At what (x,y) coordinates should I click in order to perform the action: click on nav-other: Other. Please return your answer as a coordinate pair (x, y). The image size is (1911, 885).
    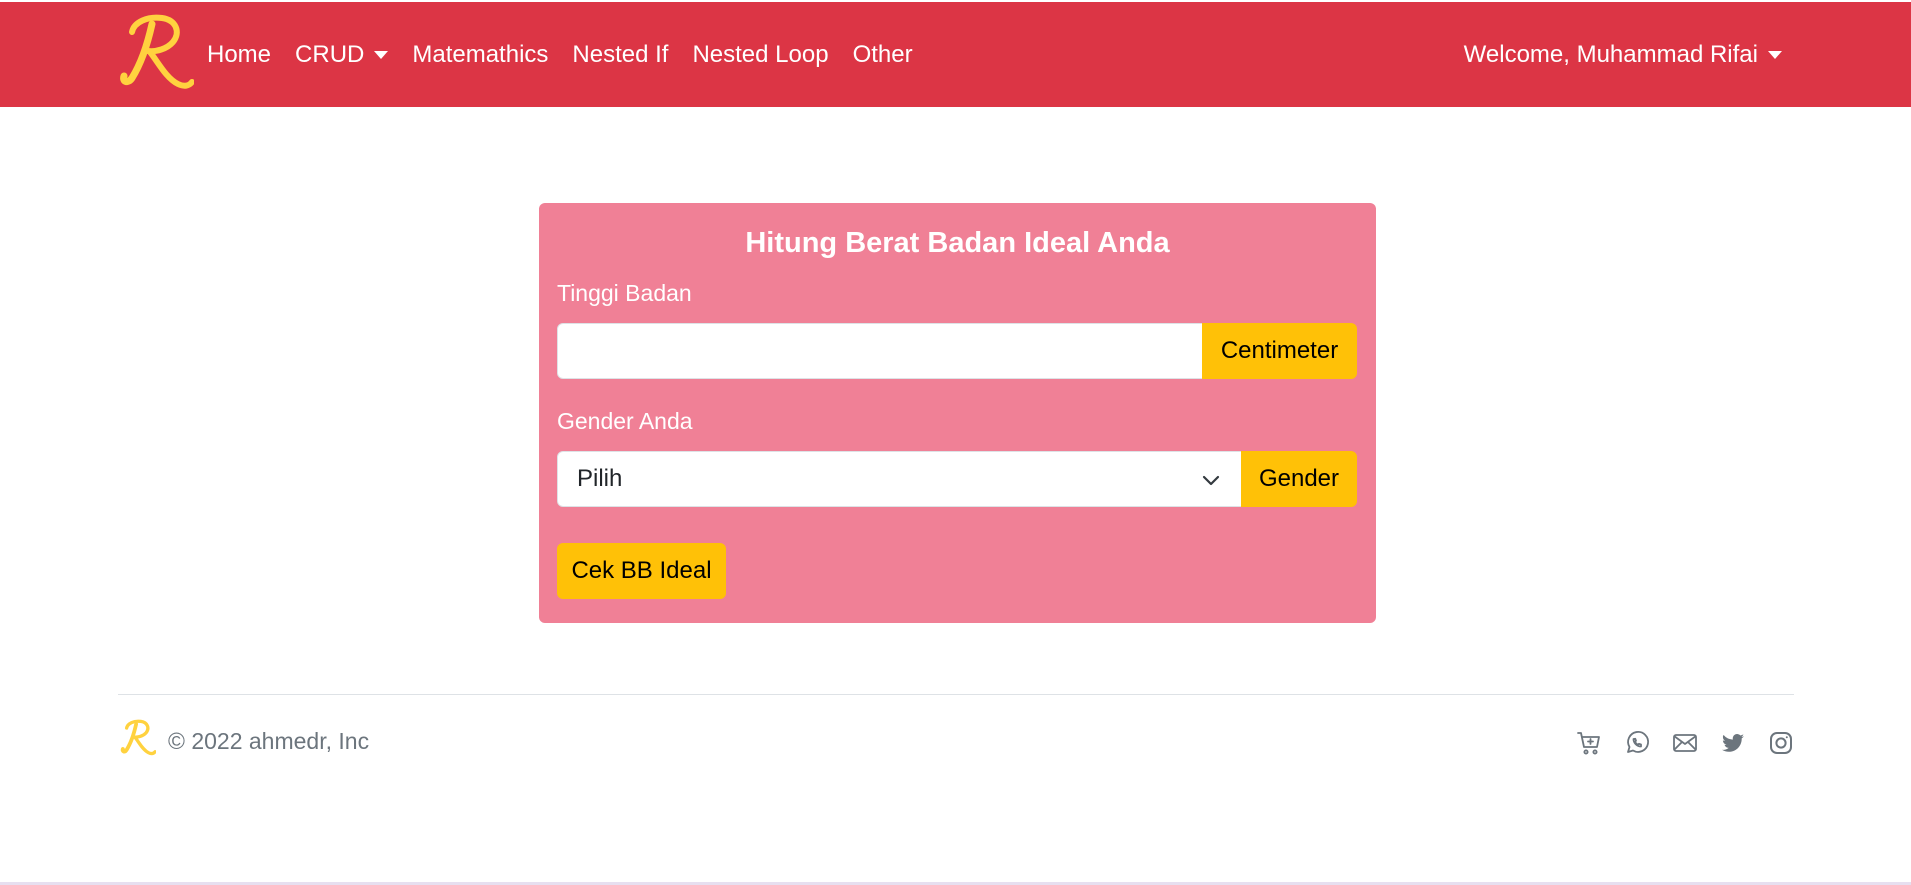
    Looking at the image, I should click on (883, 55).